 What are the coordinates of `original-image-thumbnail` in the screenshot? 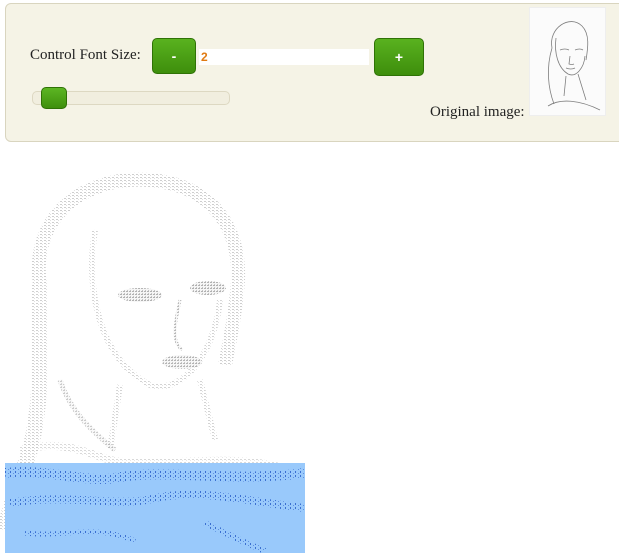 It's located at (567, 61).